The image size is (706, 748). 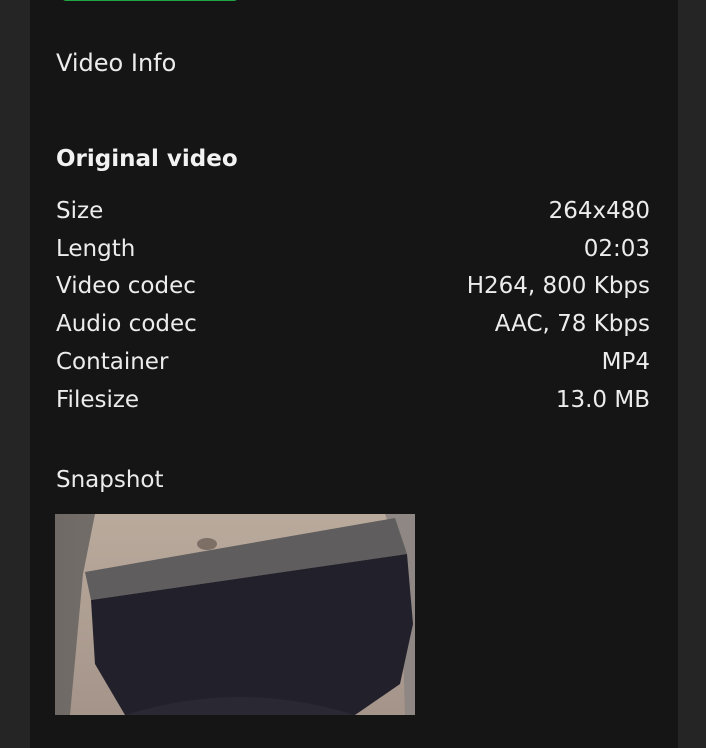 I want to click on info-value: 02:03, so click(x=616, y=248).